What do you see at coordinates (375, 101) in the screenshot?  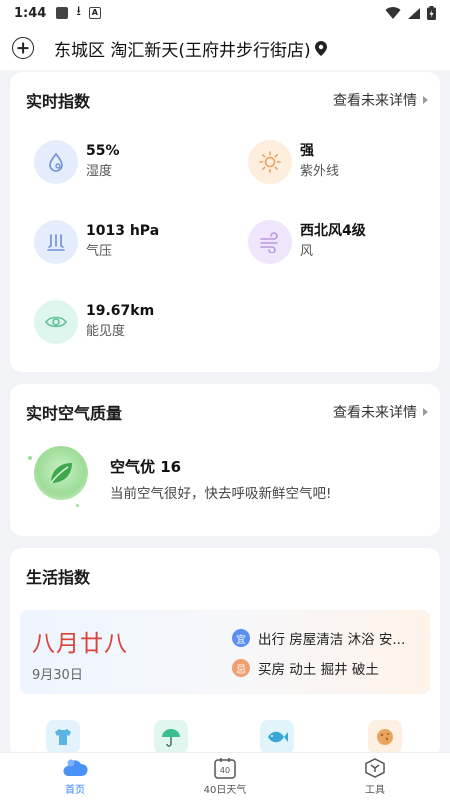 I see `realtime-more-label: 查看未来详情` at bounding box center [375, 101].